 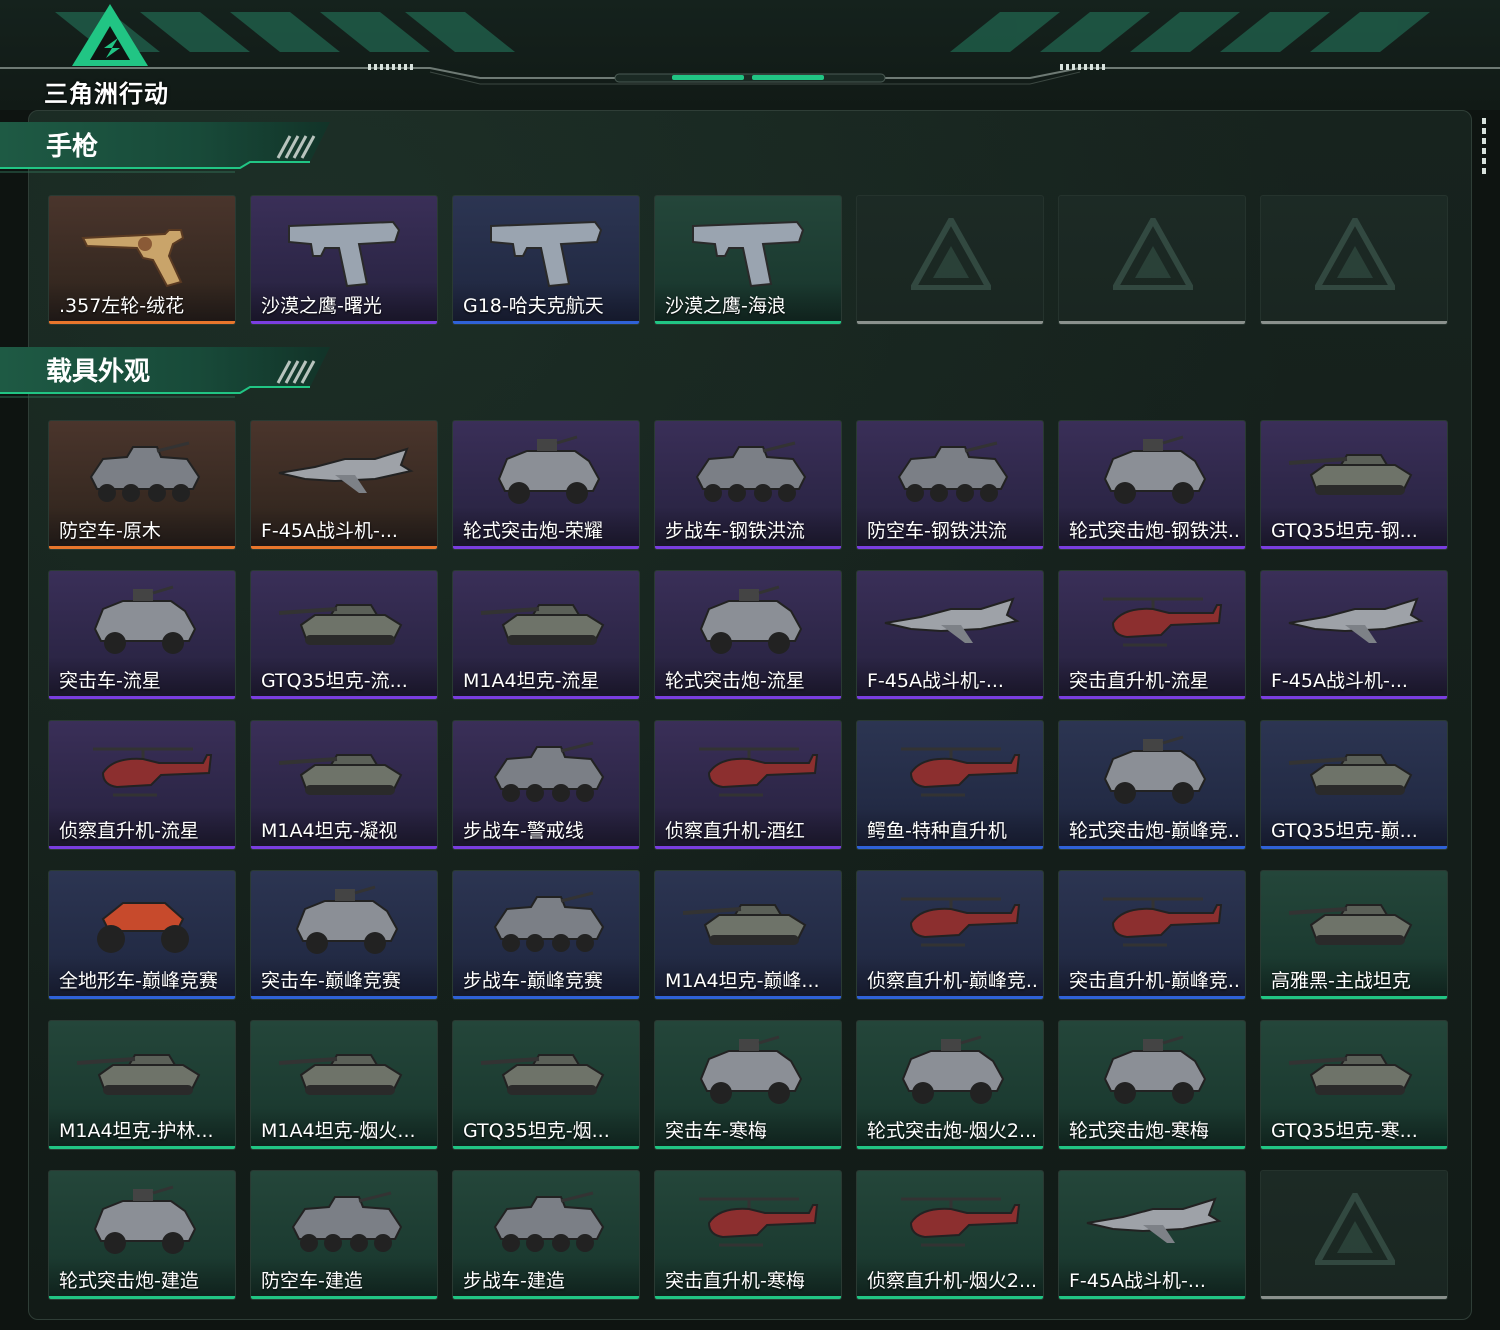 I want to click on skin-card: 突击直升机-流星, so click(x=1152, y=635).